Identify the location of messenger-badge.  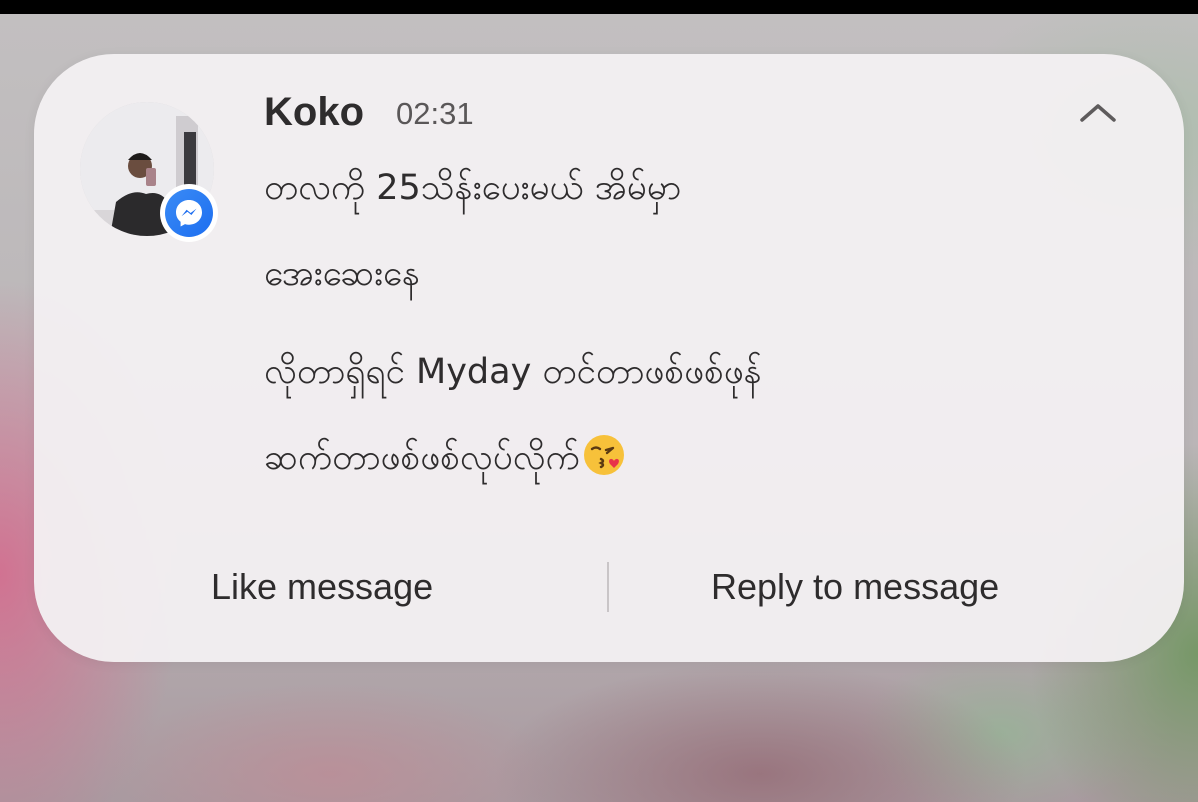
(189, 213).